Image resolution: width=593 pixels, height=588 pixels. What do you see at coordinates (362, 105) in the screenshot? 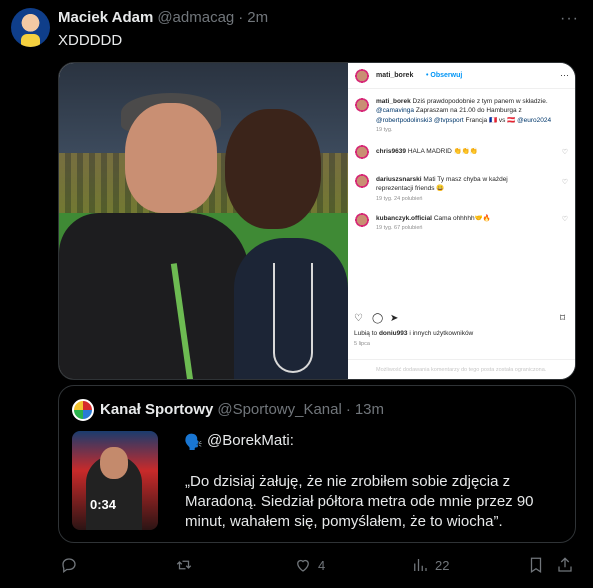
I see `ig-caption-avatar` at bounding box center [362, 105].